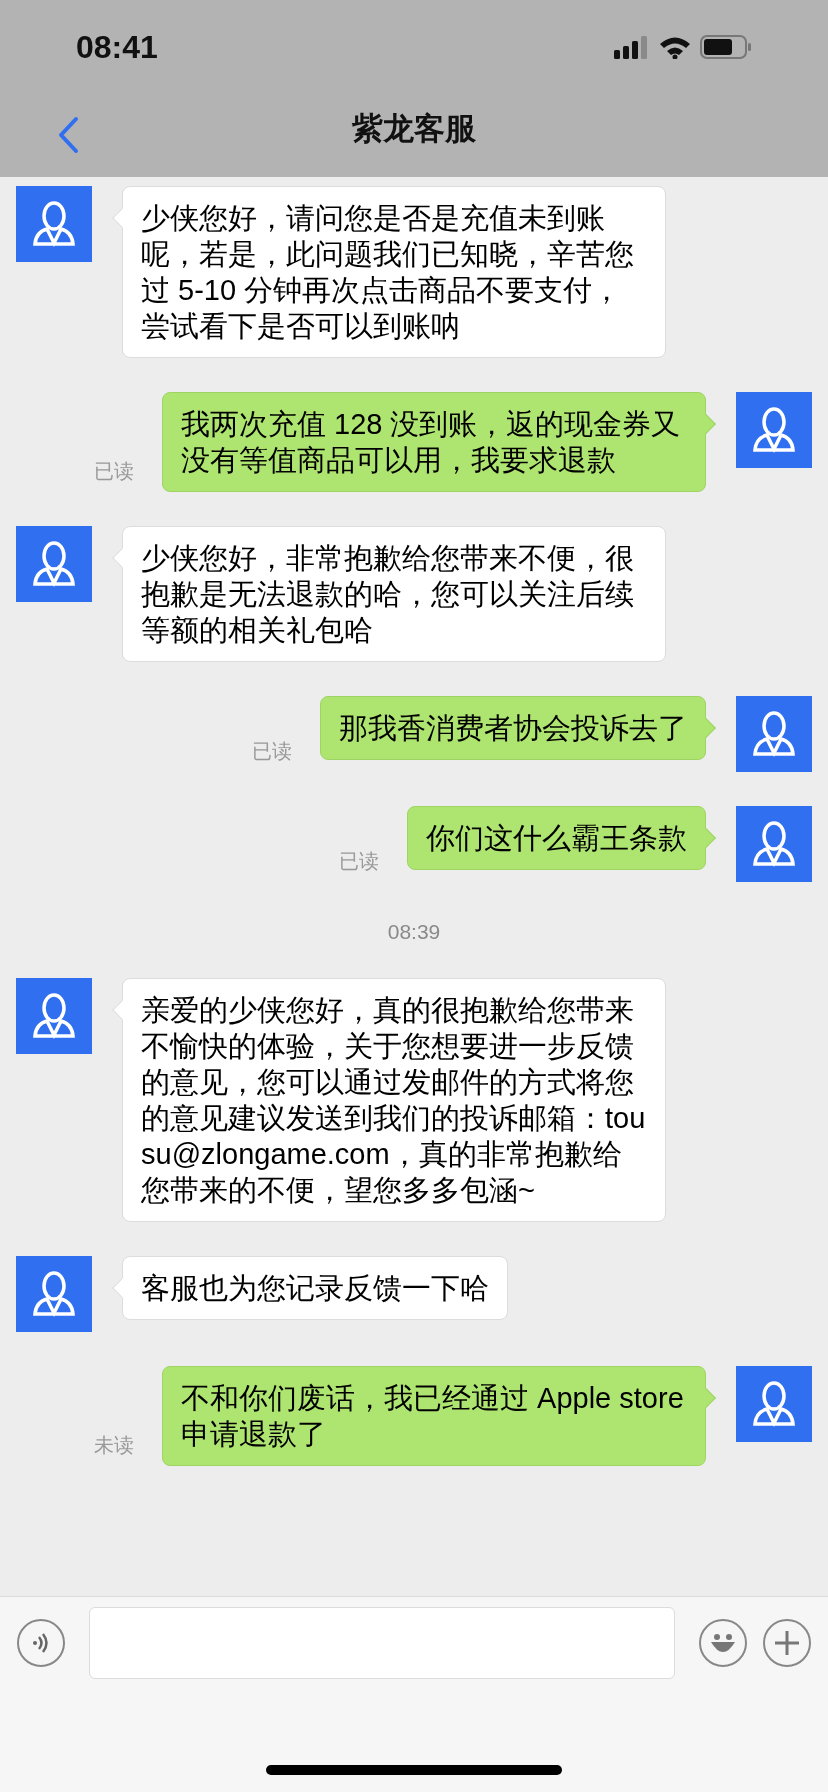 This screenshot has height=1792, width=828. Describe the element at coordinates (723, 1643) in the screenshot. I see `emoji-button` at that location.